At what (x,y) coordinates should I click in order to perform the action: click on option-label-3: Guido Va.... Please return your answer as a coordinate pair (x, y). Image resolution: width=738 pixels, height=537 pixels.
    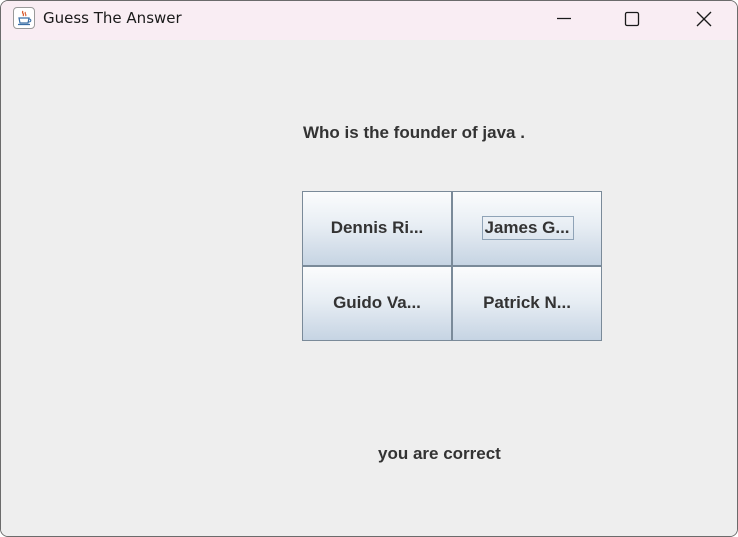
    Looking at the image, I should click on (377, 302).